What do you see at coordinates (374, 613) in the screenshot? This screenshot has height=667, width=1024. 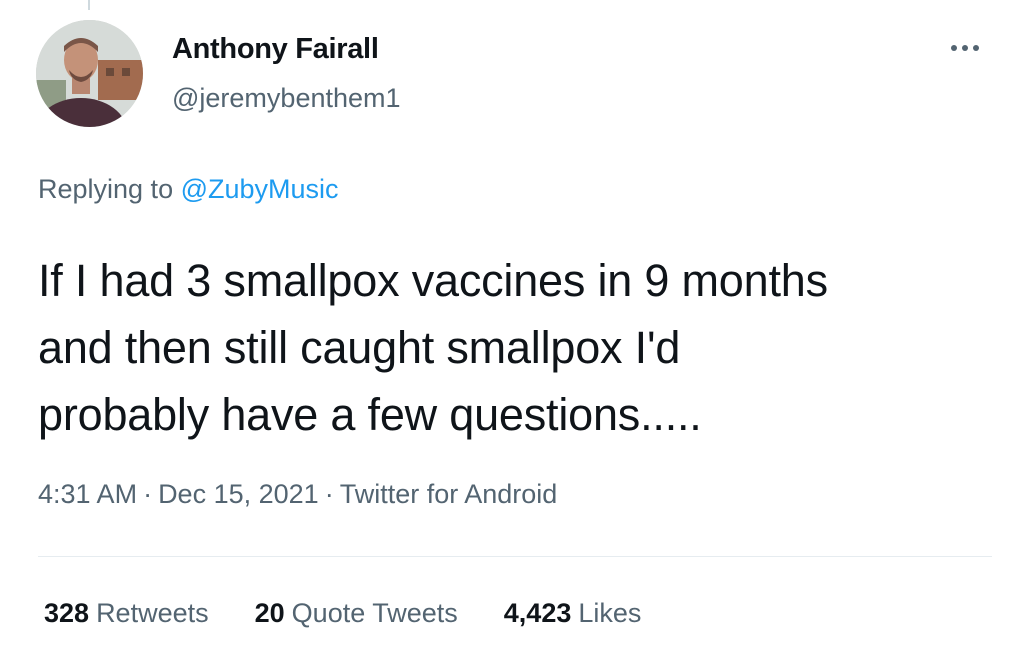 I see `quote-tweets-label: Quote Tweets` at bounding box center [374, 613].